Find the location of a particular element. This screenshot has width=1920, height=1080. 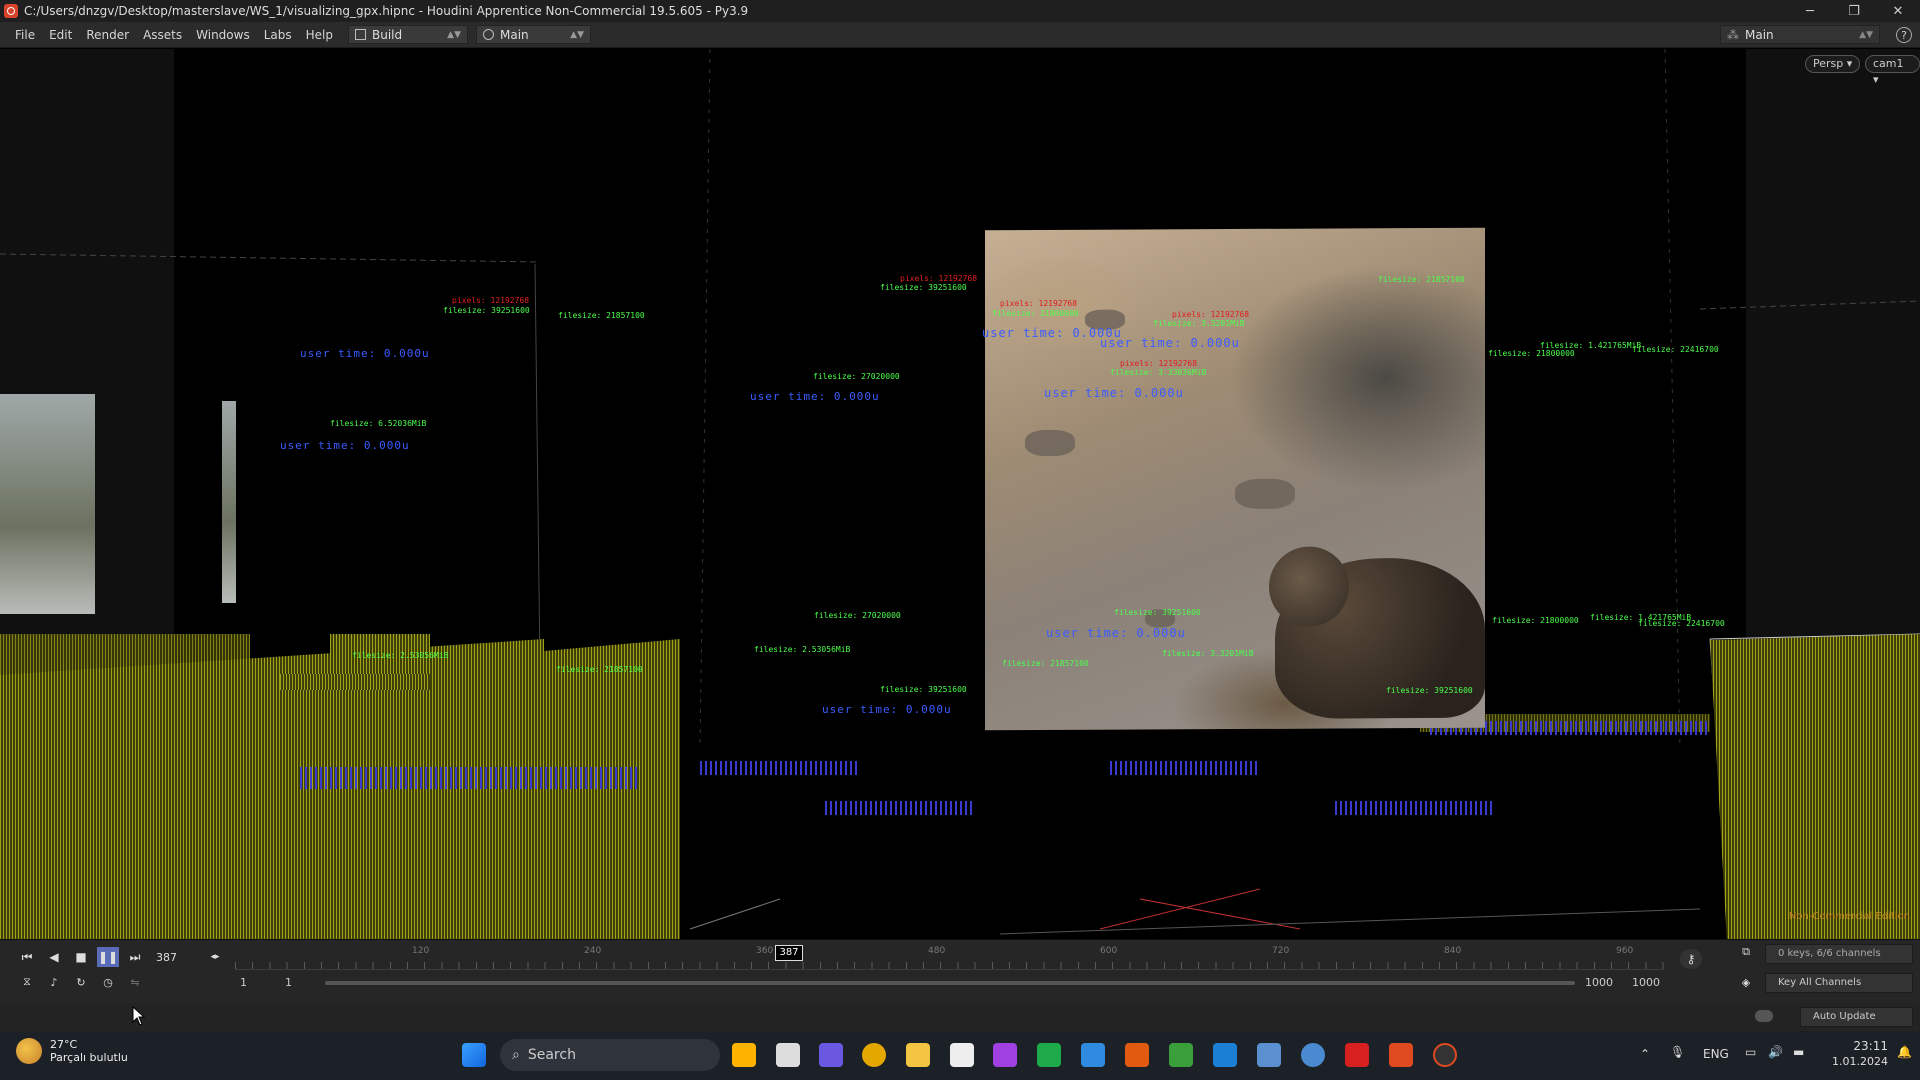

playback-start-frame: 1 is located at coordinates (288, 982).